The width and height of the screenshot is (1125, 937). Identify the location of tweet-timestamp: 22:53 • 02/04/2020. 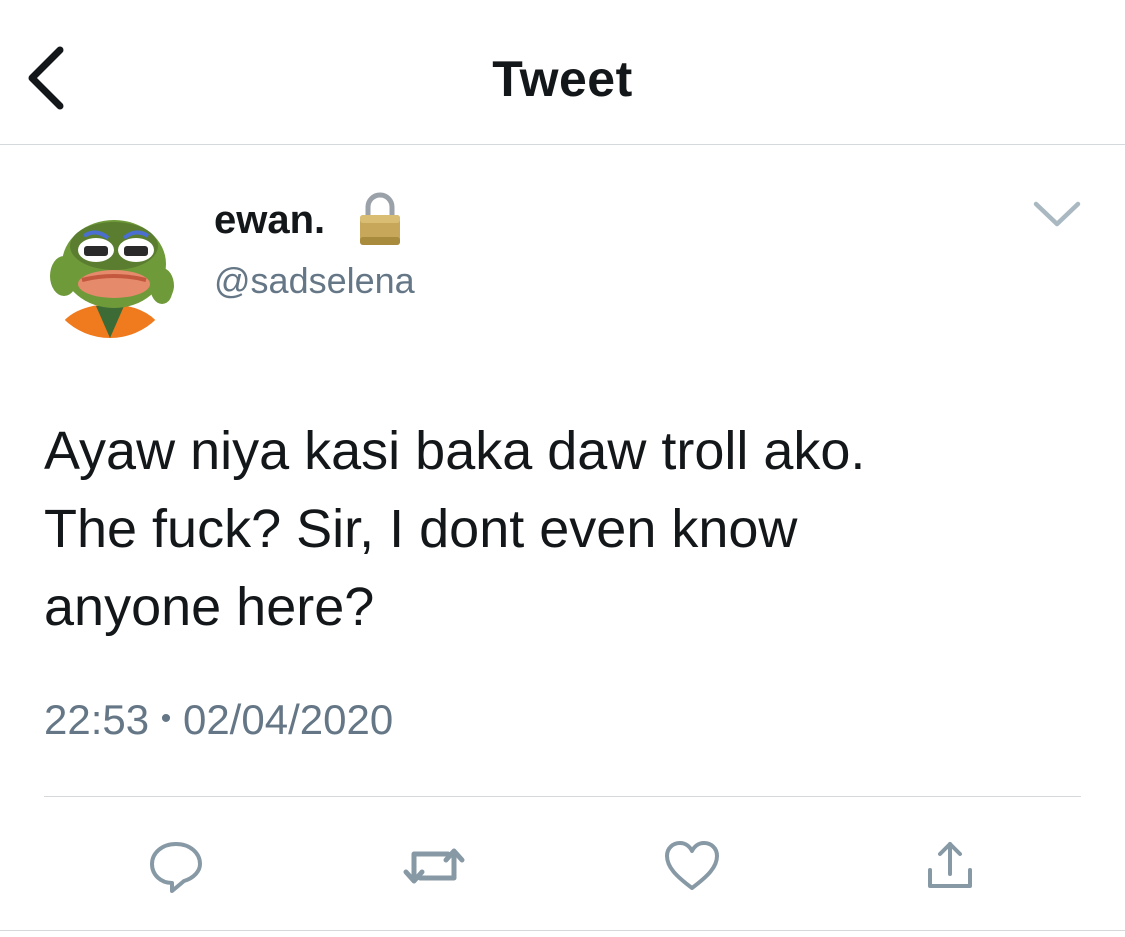
(218, 720).